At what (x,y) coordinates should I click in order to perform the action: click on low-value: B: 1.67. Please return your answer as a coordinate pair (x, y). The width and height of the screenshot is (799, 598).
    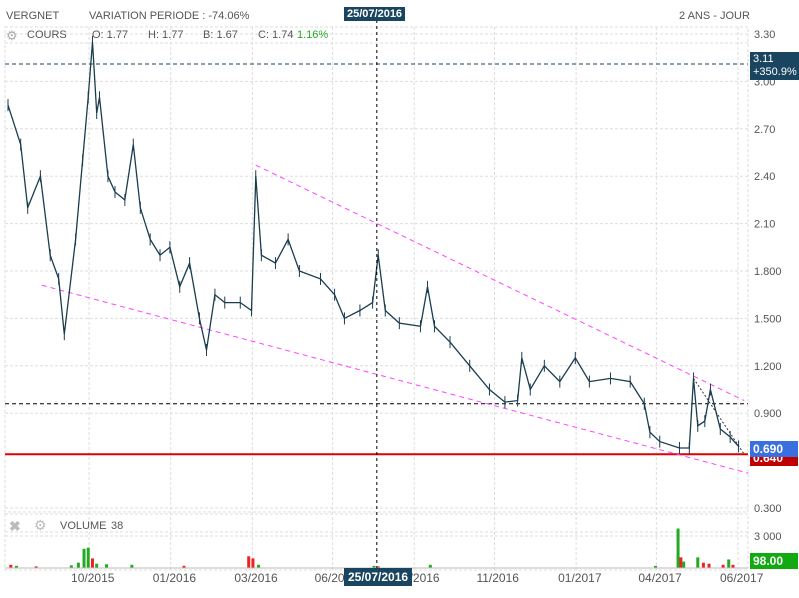
    Looking at the image, I should click on (220, 35).